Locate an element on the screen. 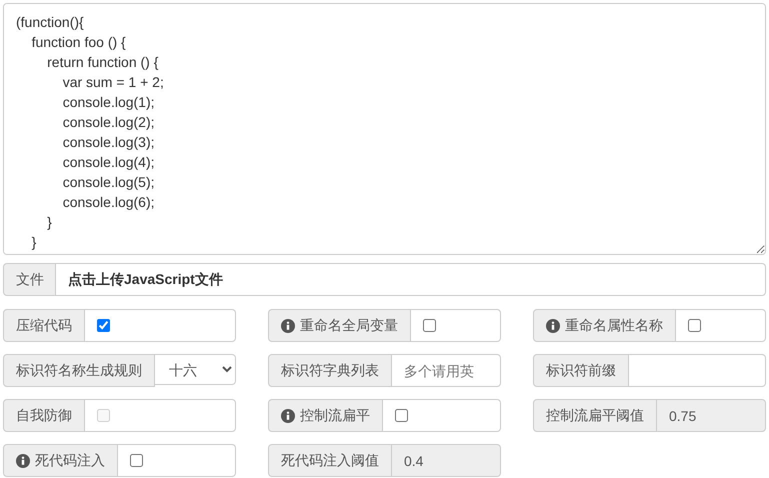  label-text: 死代码注入 is located at coordinates (70, 461).